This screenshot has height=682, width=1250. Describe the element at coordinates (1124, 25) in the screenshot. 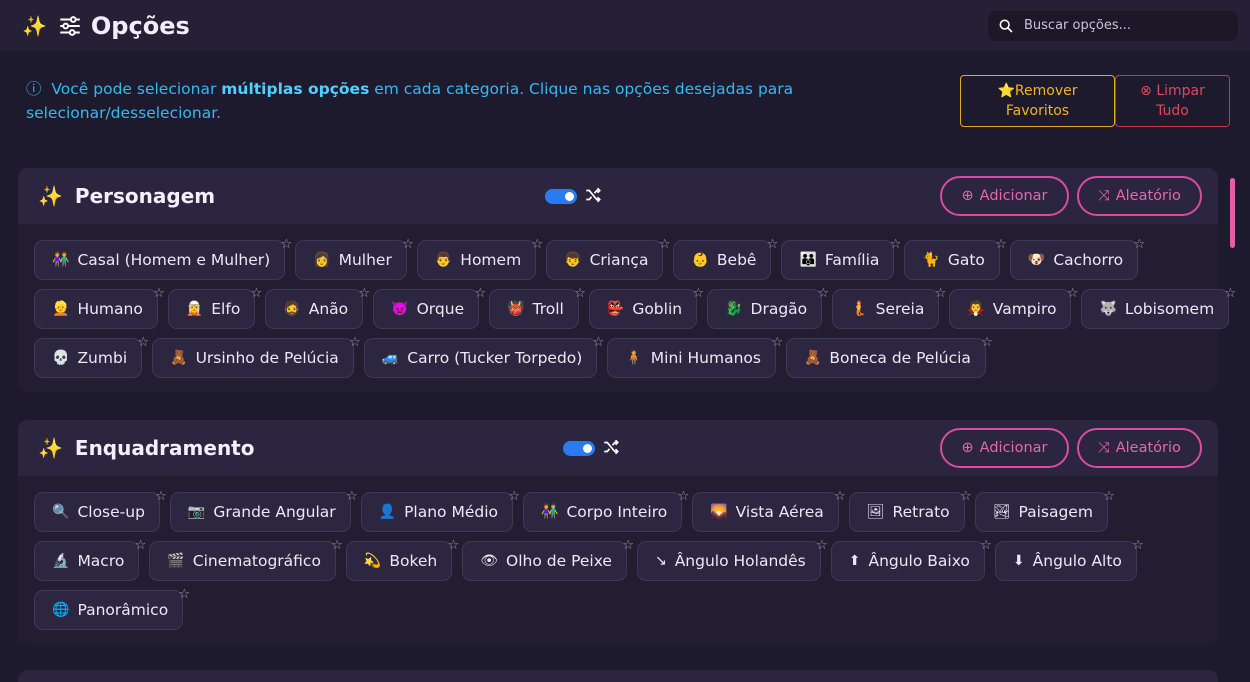

I see `search-input` at that location.